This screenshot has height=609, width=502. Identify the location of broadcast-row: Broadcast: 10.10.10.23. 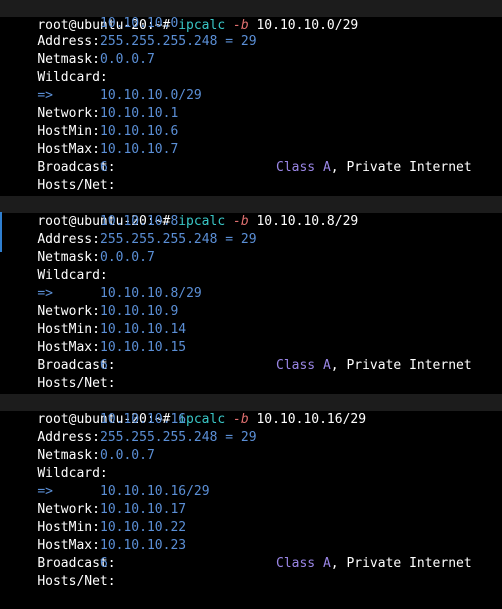
(96, 554).